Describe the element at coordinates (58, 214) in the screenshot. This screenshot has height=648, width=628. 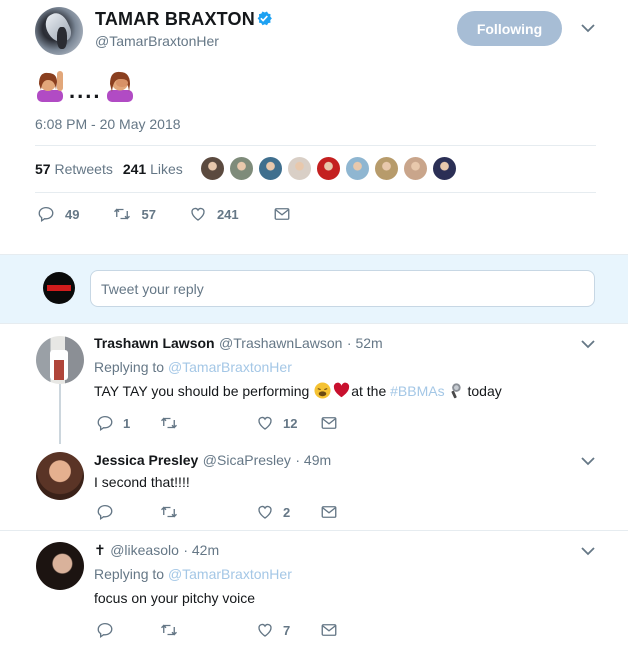
I see `reply-action: 49` at that location.